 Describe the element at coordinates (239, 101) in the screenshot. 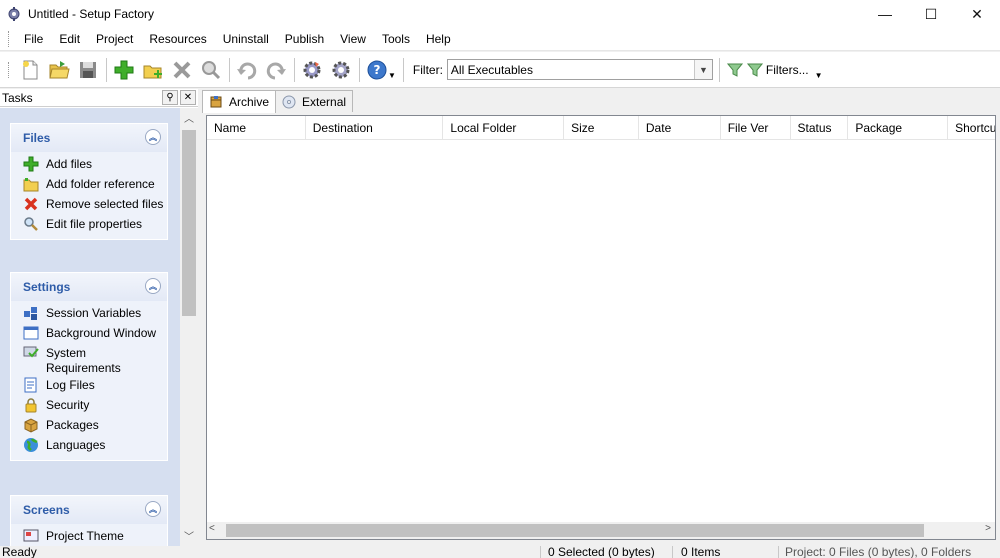

I see `tab-archive: Archive` at that location.